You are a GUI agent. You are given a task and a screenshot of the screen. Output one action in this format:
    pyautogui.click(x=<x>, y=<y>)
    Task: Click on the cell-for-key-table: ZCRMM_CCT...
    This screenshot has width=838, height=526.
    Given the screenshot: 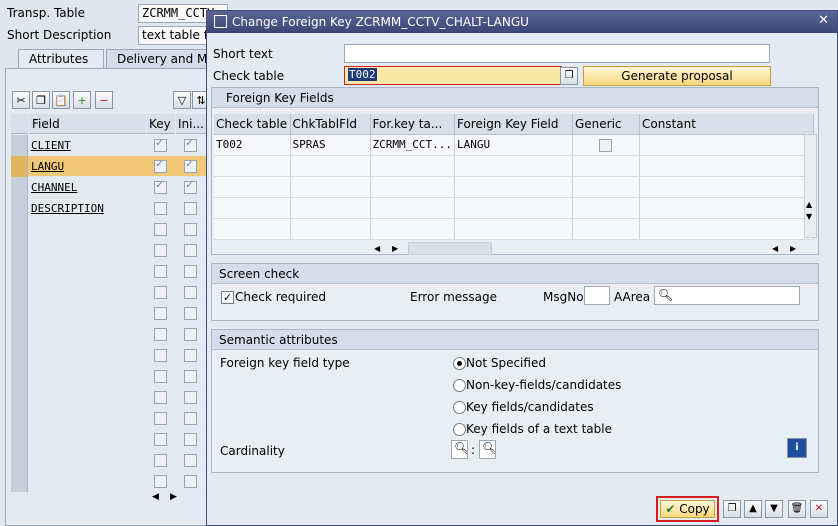 What is the action you would take?
    pyautogui.click(x=412, y=145)
    